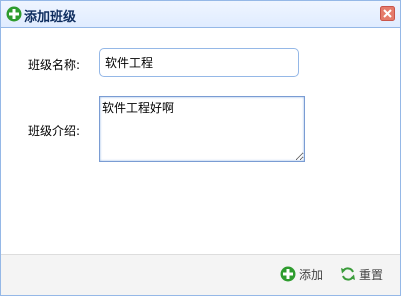 Image resolution: width=401 pixels, height=296 pixels. What do you see at coordinates (311, 274) in the screenshot?
I see `add-button-label: 添加` at bounding box center [311, 274].